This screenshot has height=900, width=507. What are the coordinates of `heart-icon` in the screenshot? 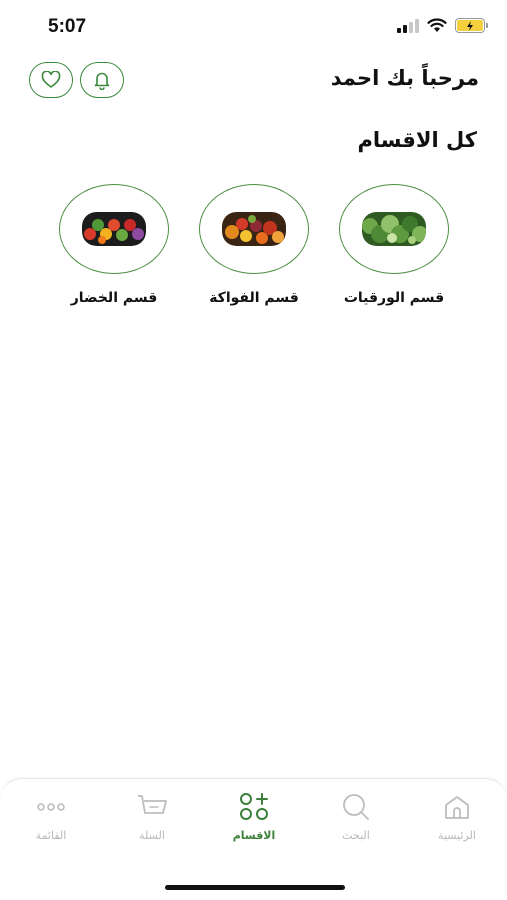 It's located at (51, 79).